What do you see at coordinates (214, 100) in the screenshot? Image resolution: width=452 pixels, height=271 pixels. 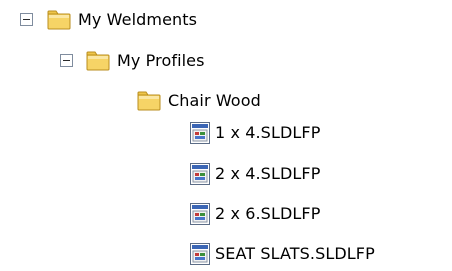 I see `tree-node-label: Chair Wood` at bounding box center [214, 100].